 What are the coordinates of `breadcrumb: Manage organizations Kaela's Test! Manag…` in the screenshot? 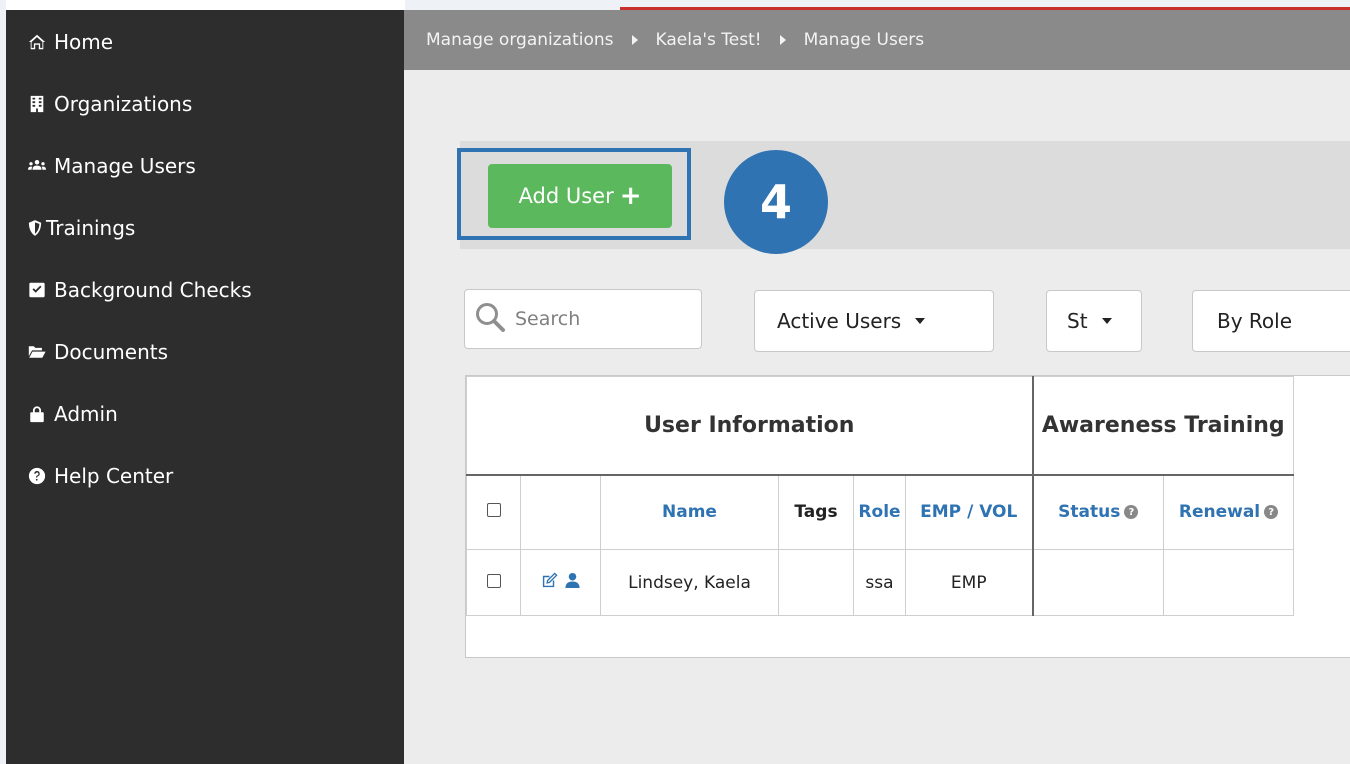 It's located at (877, 40).